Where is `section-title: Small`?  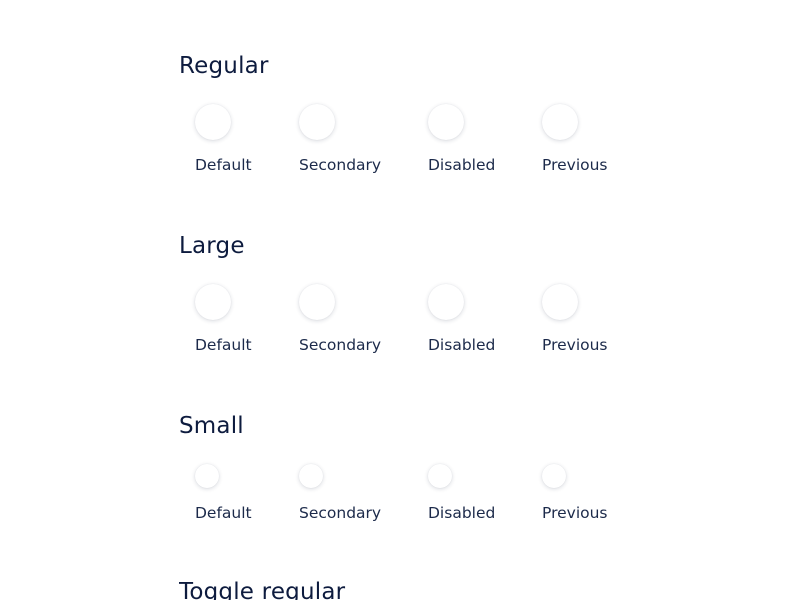 section-title: Small is located at coordinates (211, 426).